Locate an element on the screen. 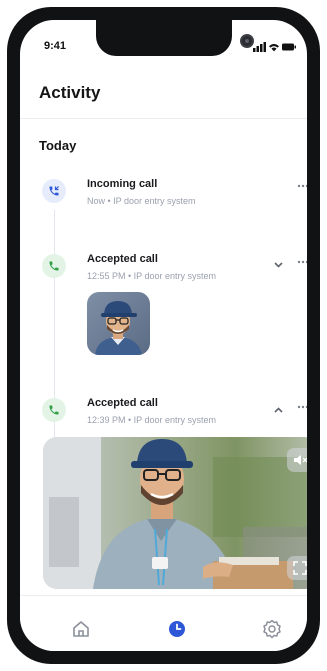 The image size is (327, 671). tab-home is located at coordinates (81, 629).